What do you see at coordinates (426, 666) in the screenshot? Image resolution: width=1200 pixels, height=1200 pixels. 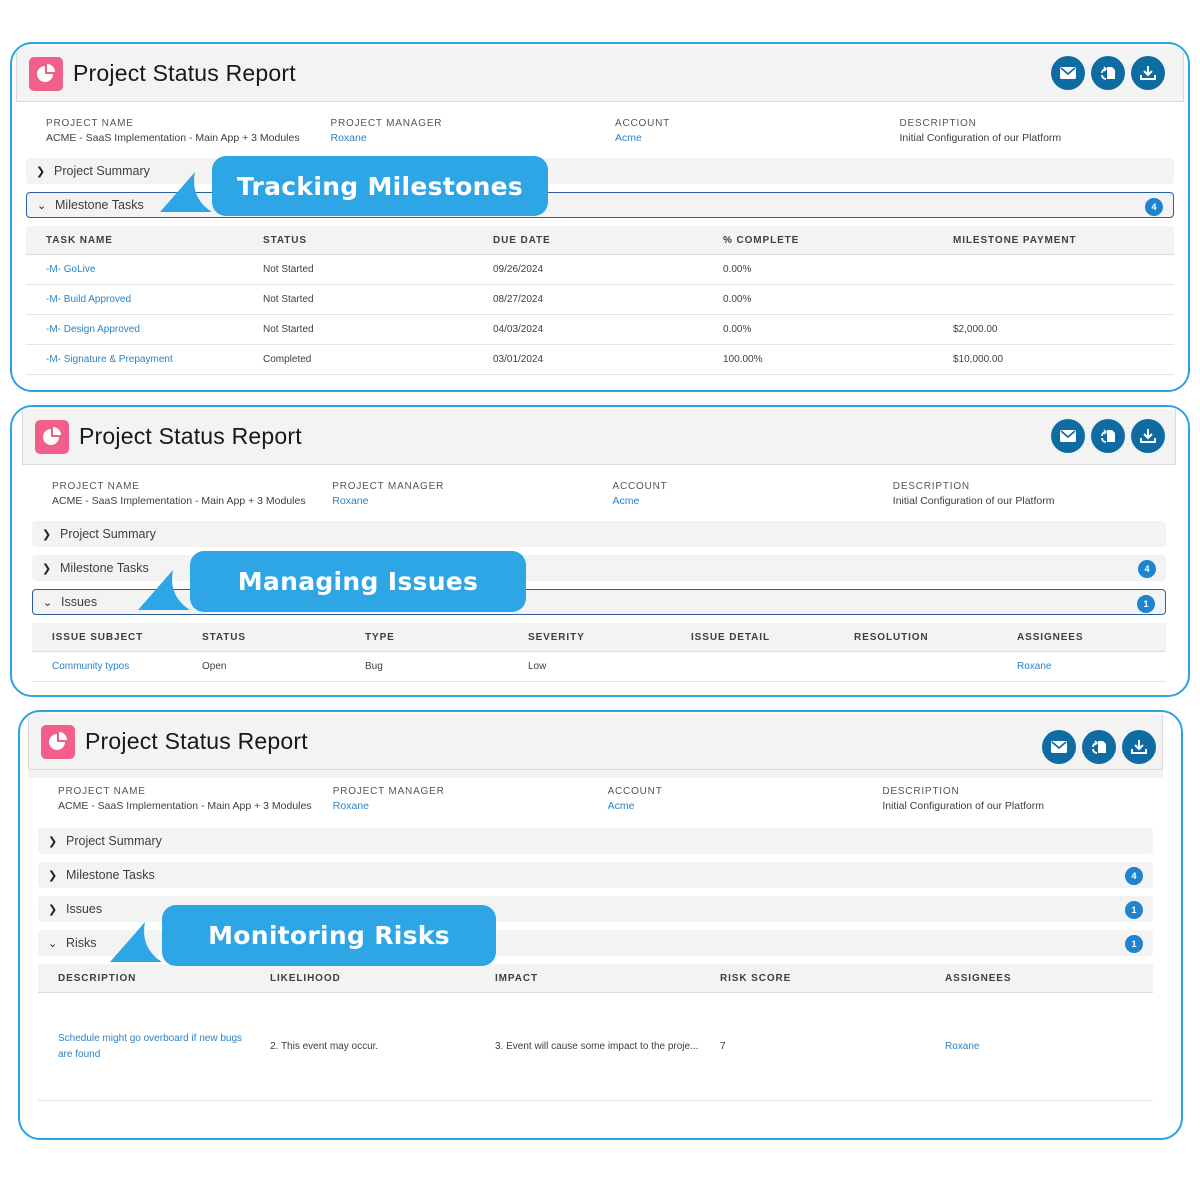 I see `type-cell: Bug` at bounding box center [426, 666].